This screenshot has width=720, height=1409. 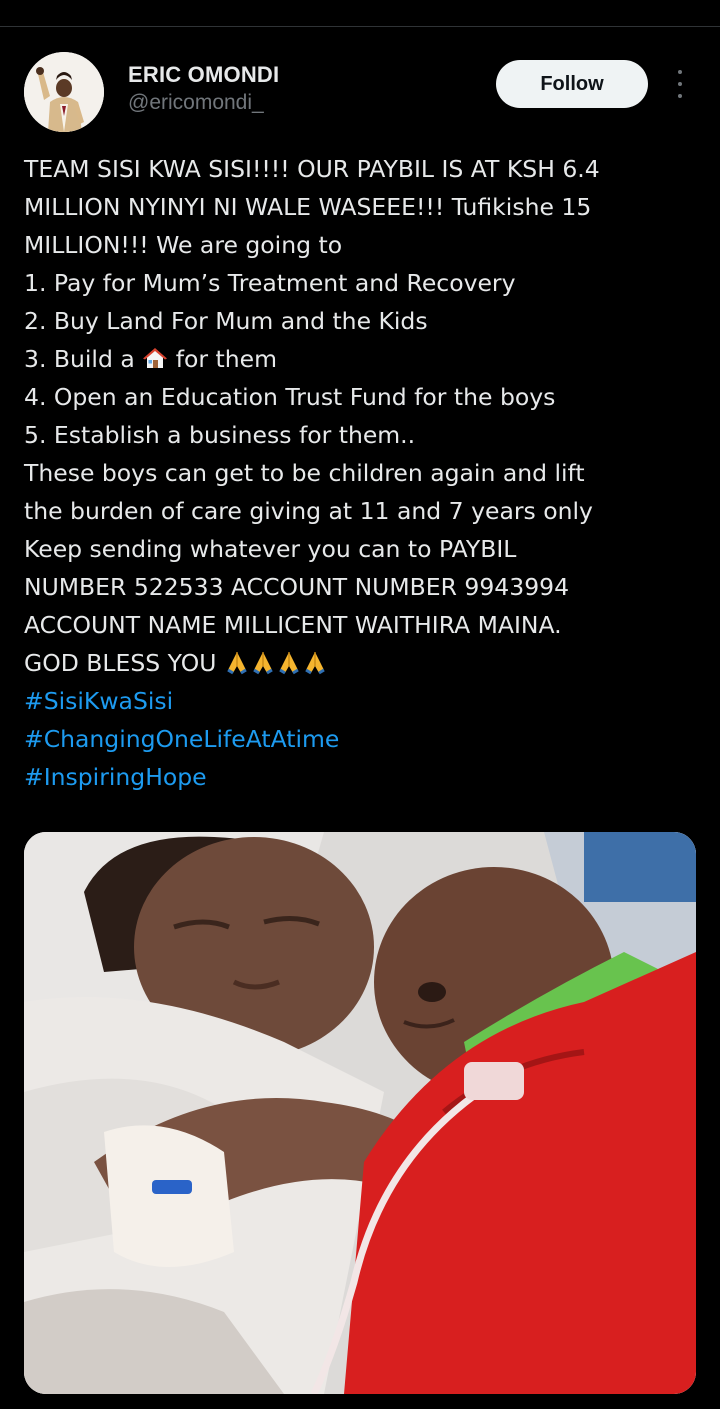 I want to click on follow-button: Follow, so click(x=572, y=84).